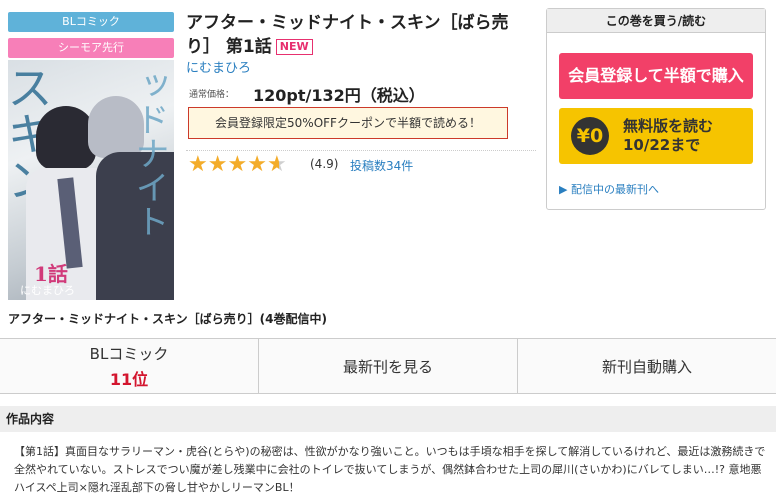 Image resolution: width=776 pixels, height=502 pixels. I want to click on cover-figure-dark-hair, so click(66, 138).